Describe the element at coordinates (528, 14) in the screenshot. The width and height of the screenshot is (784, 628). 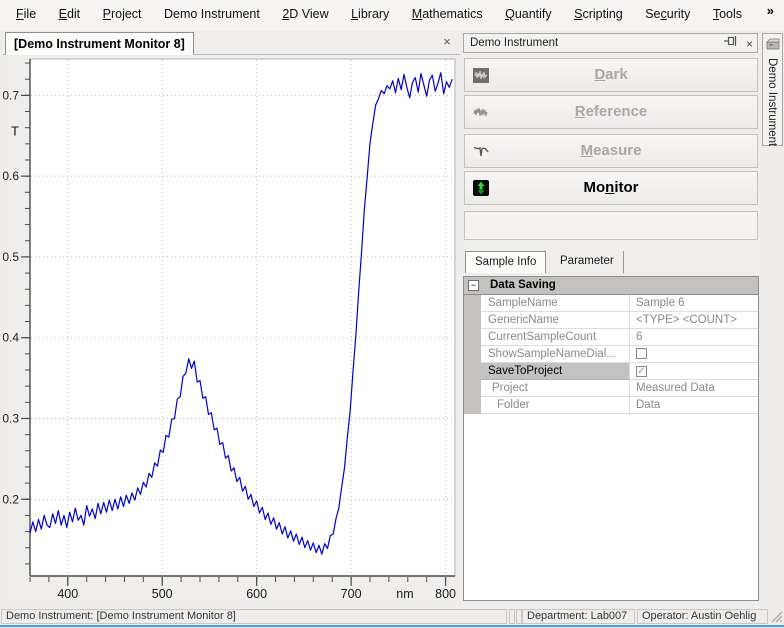
I see `menu-quantify: Quantify` at that location.